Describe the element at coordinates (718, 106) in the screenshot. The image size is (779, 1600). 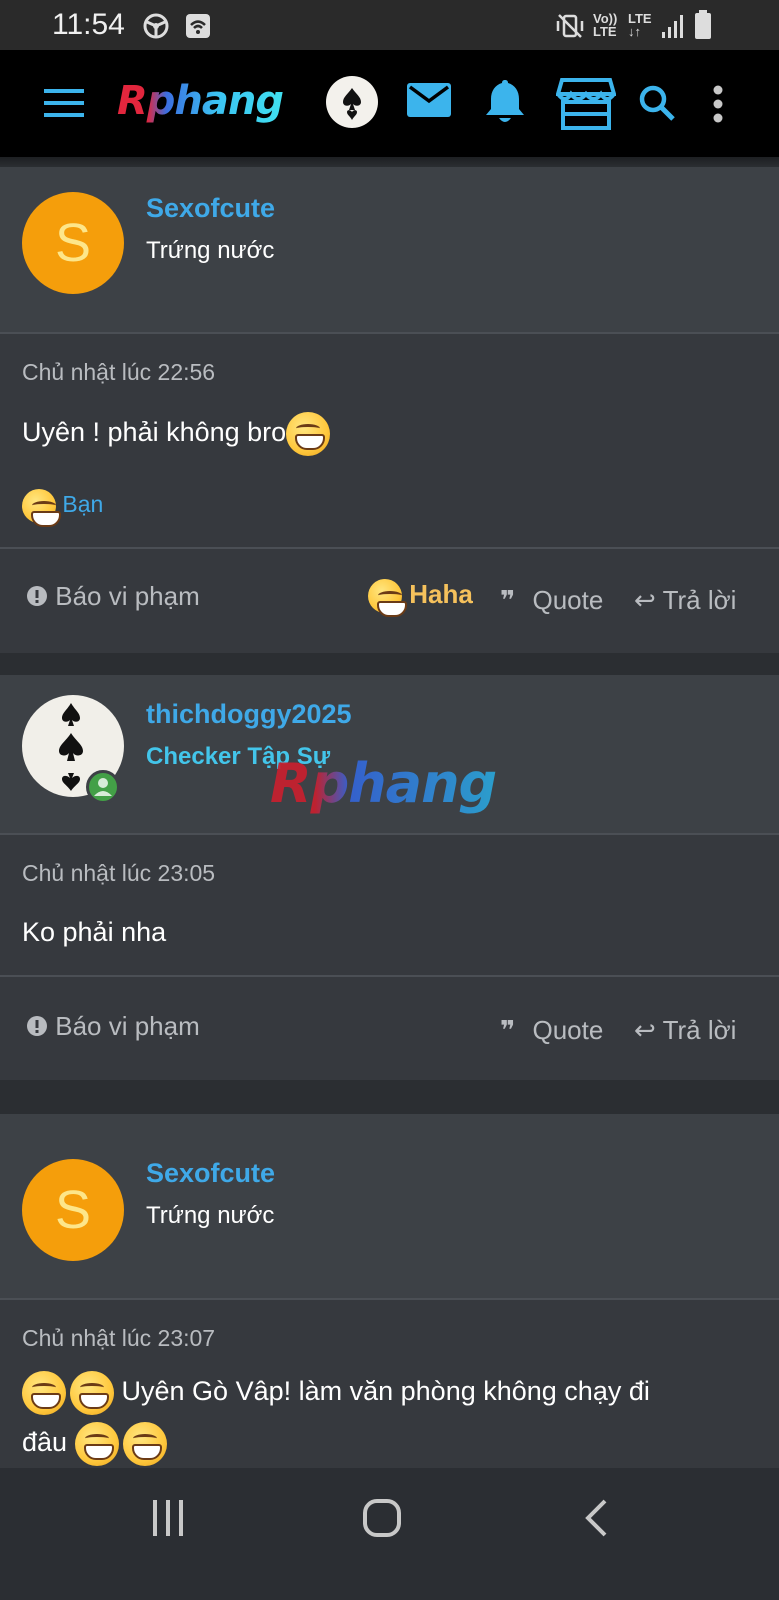
I see `more-vert-icon` at that location.